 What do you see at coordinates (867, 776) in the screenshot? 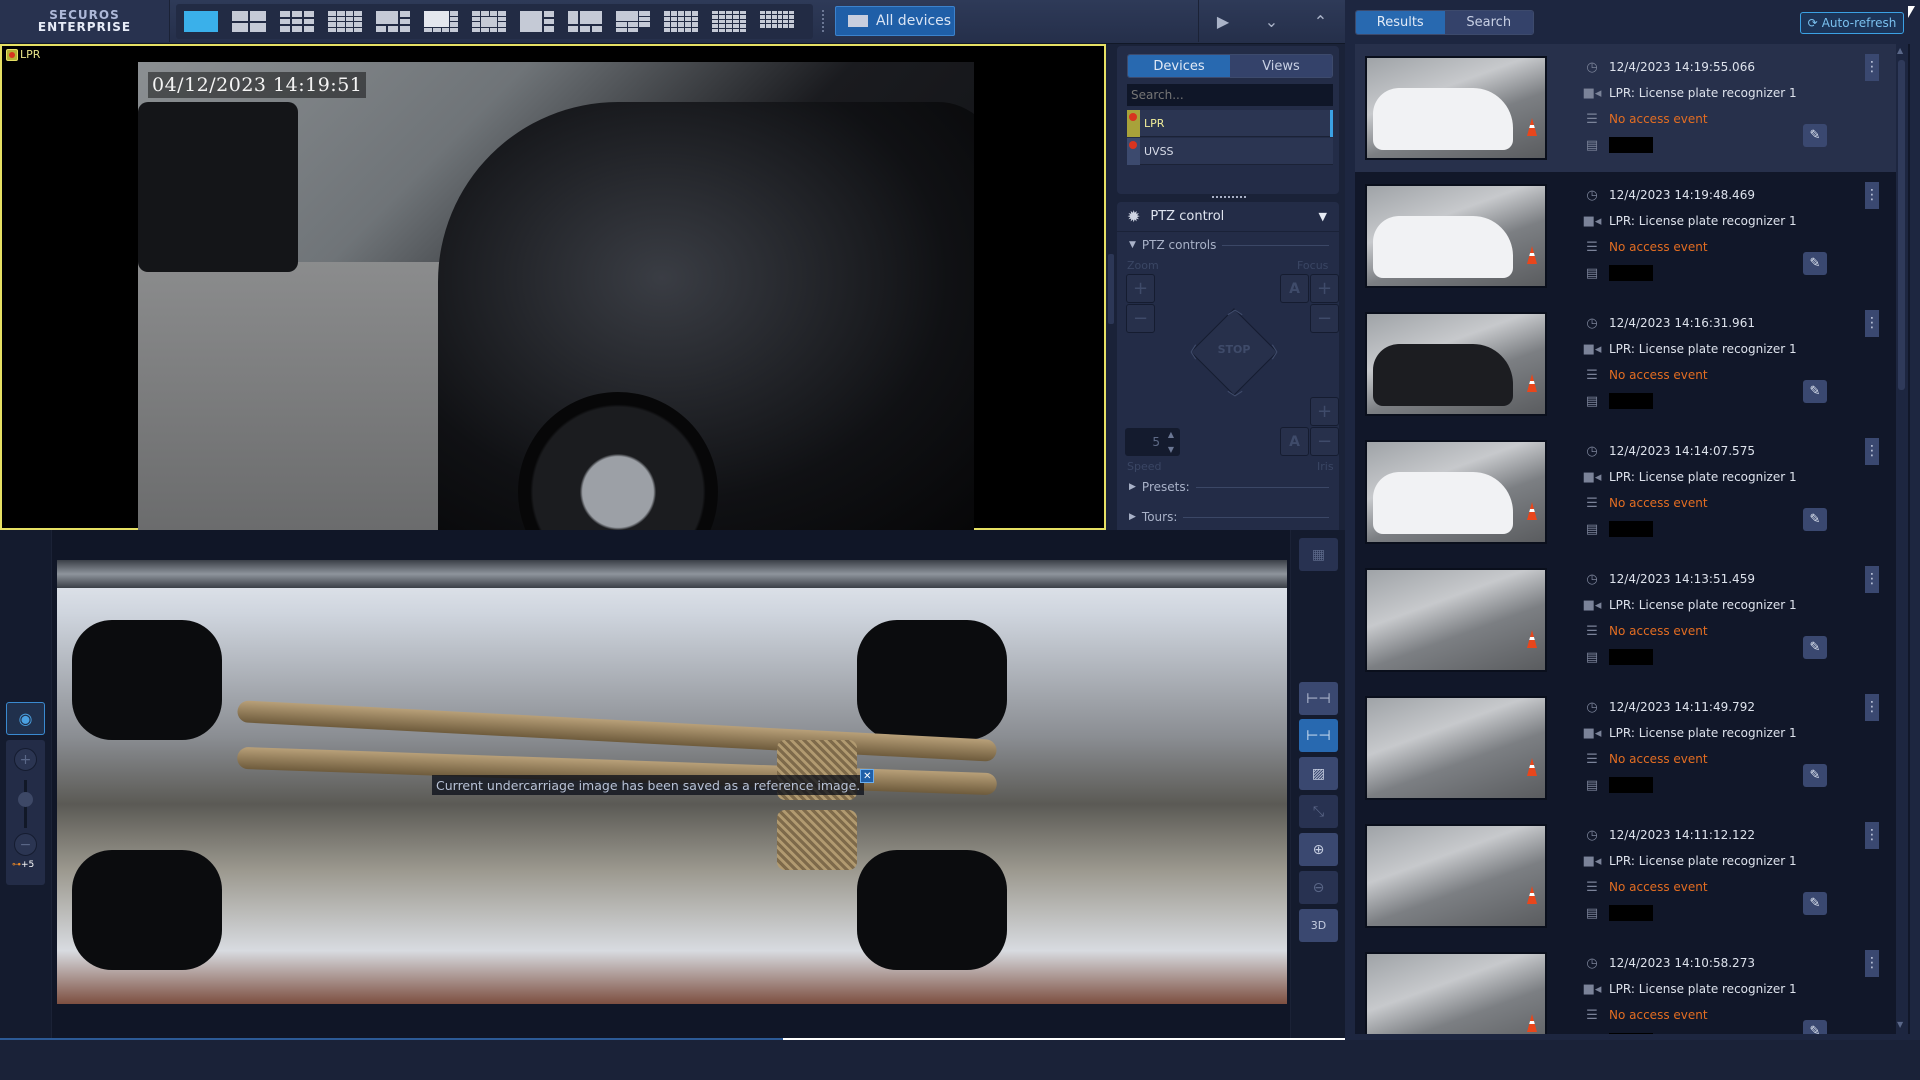
I see `close-icon: ✕` at bounding box center [867, 776].